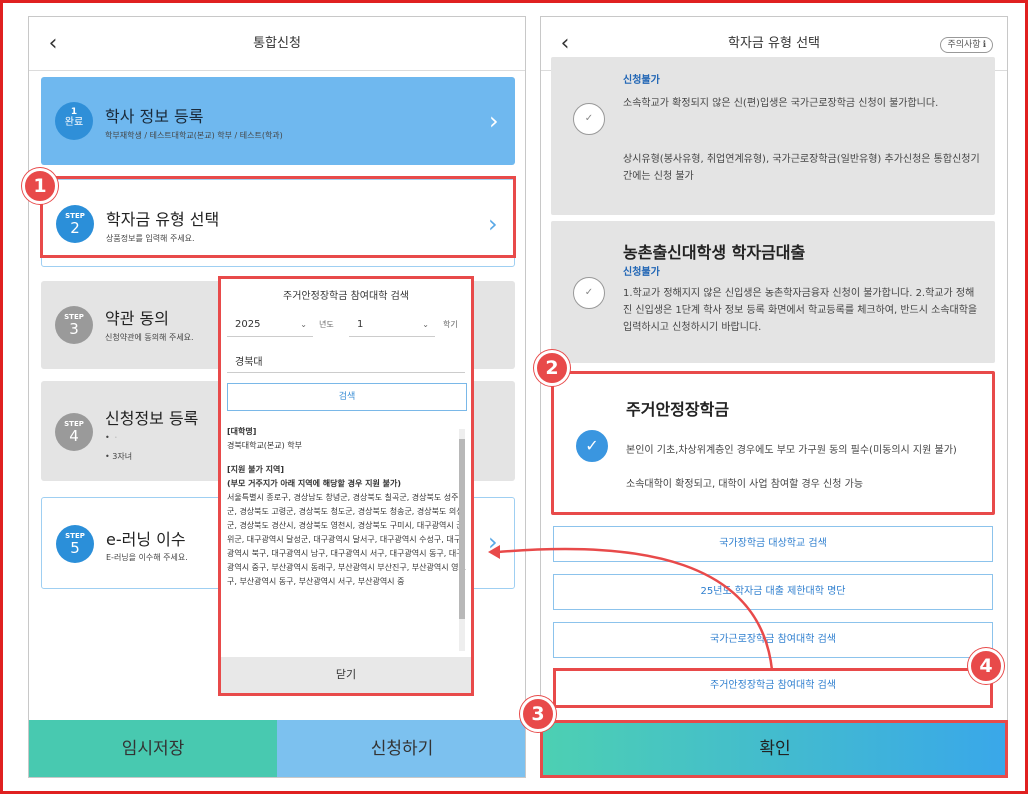 The height and width of the screenshot is (794, 1028). Describe the element at coordinates (153, 748) in the screenshot. I see `temp-save-button: 임시저장` at that location.